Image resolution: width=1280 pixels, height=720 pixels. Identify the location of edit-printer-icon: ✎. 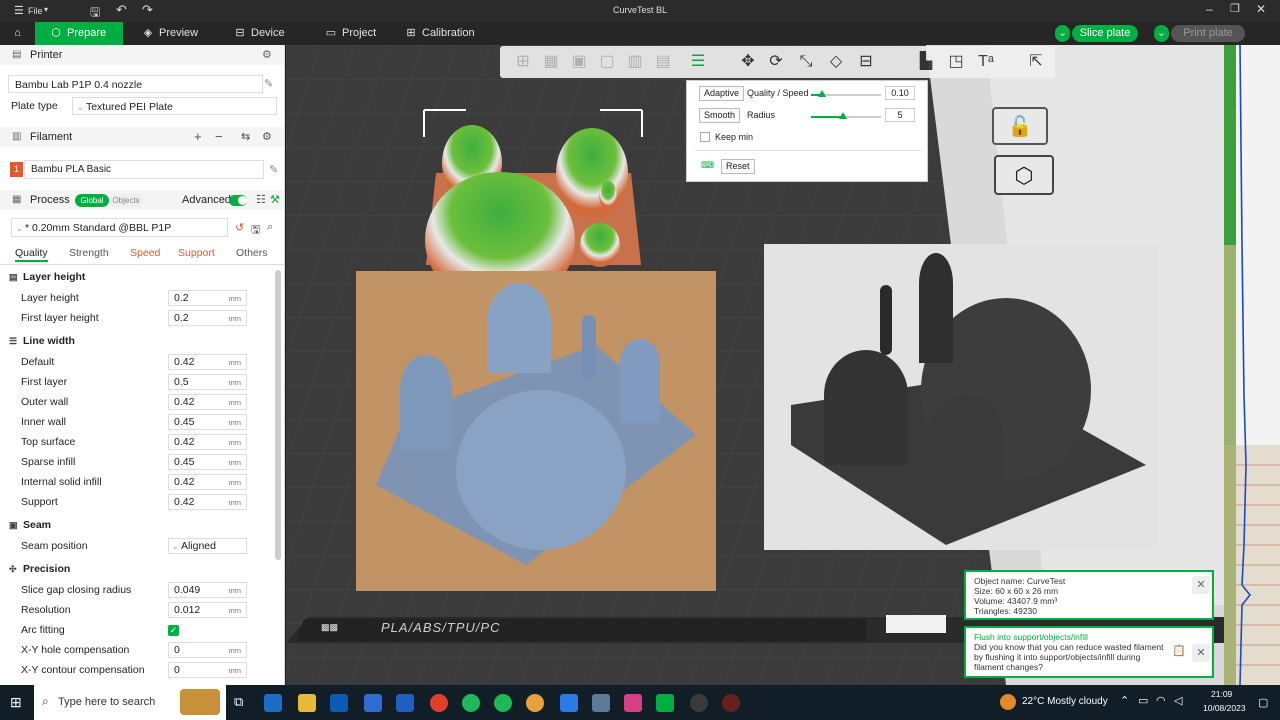
(268, 83).